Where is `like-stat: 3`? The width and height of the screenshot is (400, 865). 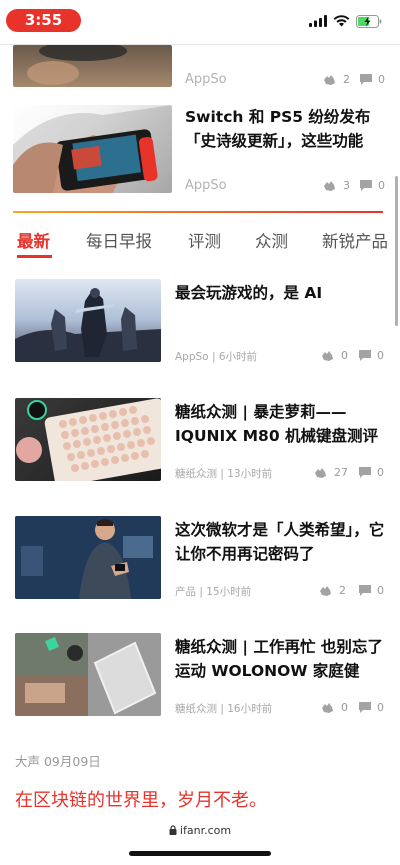
like-stat: 3 is located at coordinates (336, 185).